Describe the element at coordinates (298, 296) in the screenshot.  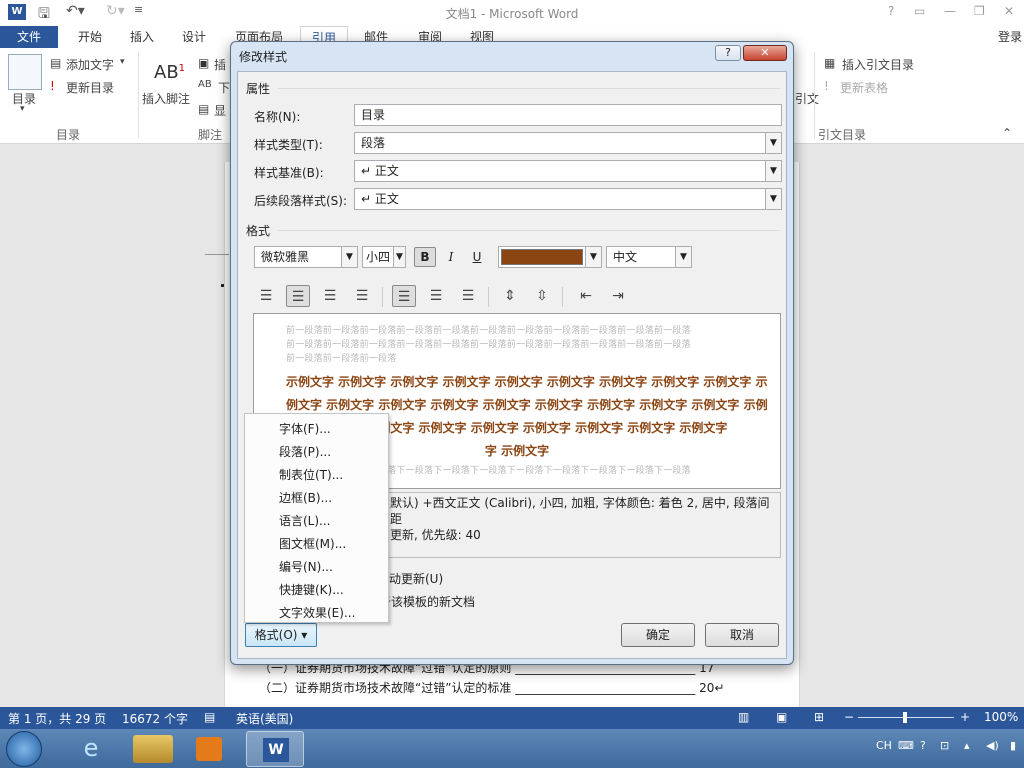
I see `align-center-icon: ☰` at that location.